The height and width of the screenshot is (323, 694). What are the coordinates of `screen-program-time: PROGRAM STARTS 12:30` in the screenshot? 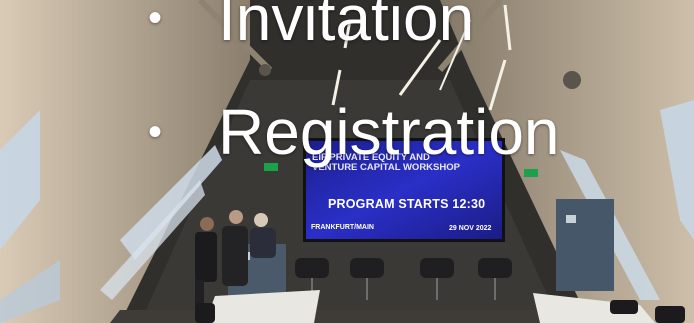 It's located at (407, 204).